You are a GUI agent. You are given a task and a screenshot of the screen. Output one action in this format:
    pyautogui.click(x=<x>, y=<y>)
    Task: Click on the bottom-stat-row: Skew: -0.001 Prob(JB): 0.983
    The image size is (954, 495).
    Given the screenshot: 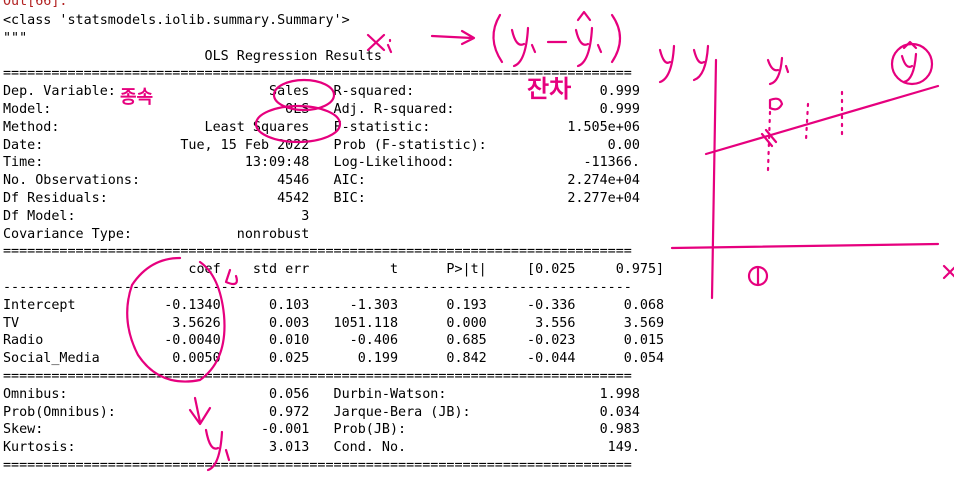 What is the action you would take?
    pyautogui.click(x=321, y=430)
    